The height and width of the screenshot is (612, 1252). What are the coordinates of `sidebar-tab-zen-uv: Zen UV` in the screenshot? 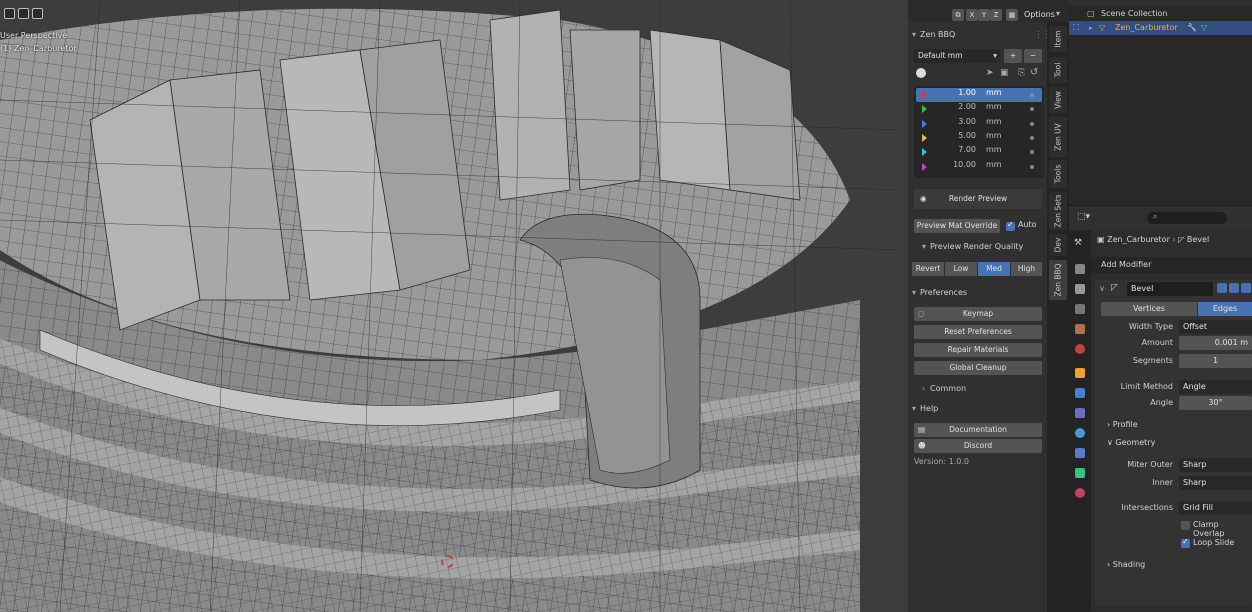 It's located at (1058, 137).